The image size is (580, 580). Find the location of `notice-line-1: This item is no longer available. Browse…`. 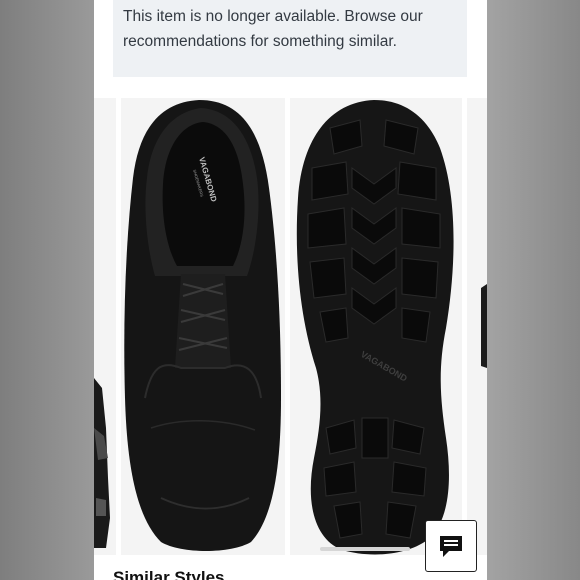

notice-line-1: This item is no longer available. Browse… is located at coordinates (273, 16).